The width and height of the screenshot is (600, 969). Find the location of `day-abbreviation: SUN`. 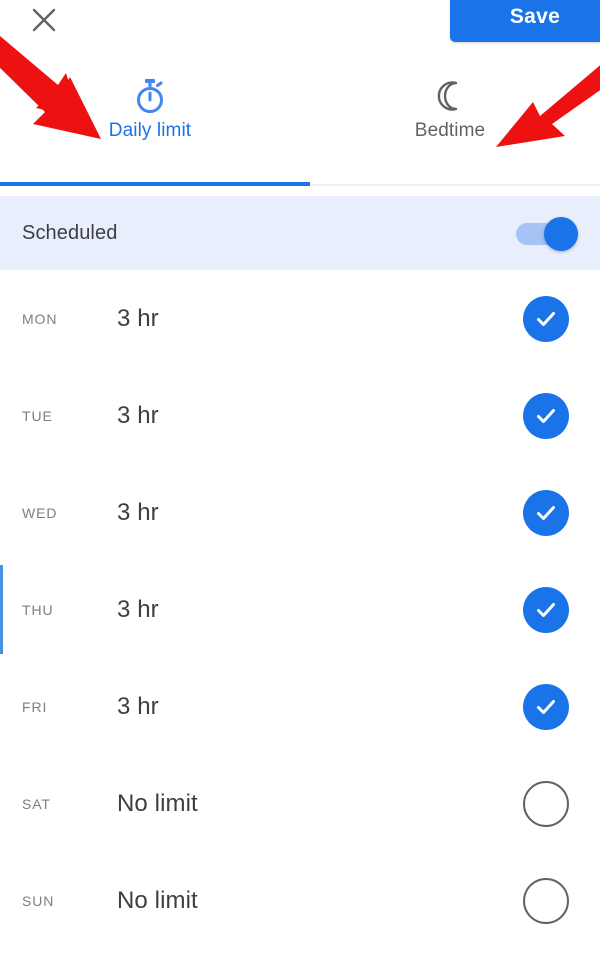

day-abbreviation: SUN is located at coordinates (38, 900).